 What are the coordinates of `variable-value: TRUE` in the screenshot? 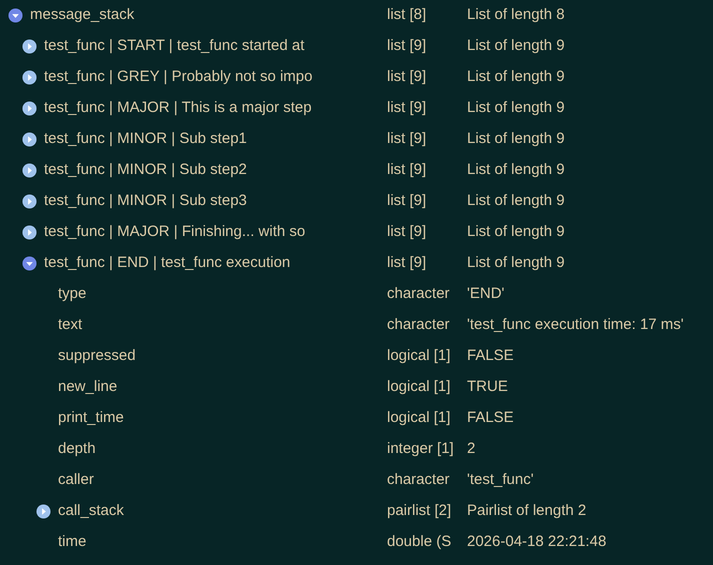 It's located at (487, 387).